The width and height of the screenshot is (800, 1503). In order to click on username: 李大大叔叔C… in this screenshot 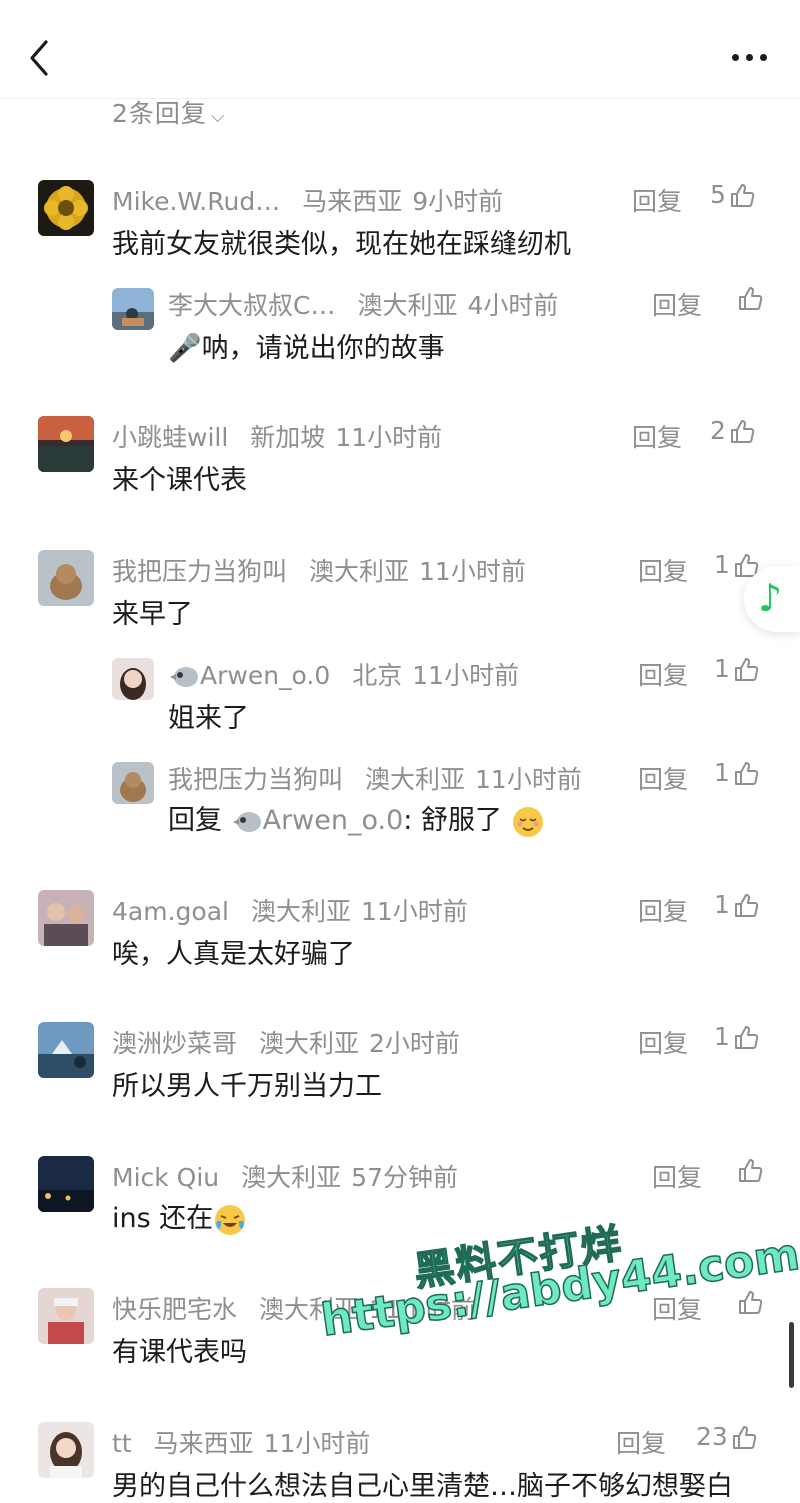, I will do `click(251, 305)`.